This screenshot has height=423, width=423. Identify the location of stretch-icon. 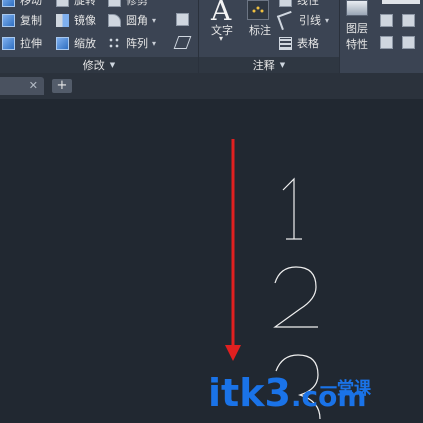
(8, 43).